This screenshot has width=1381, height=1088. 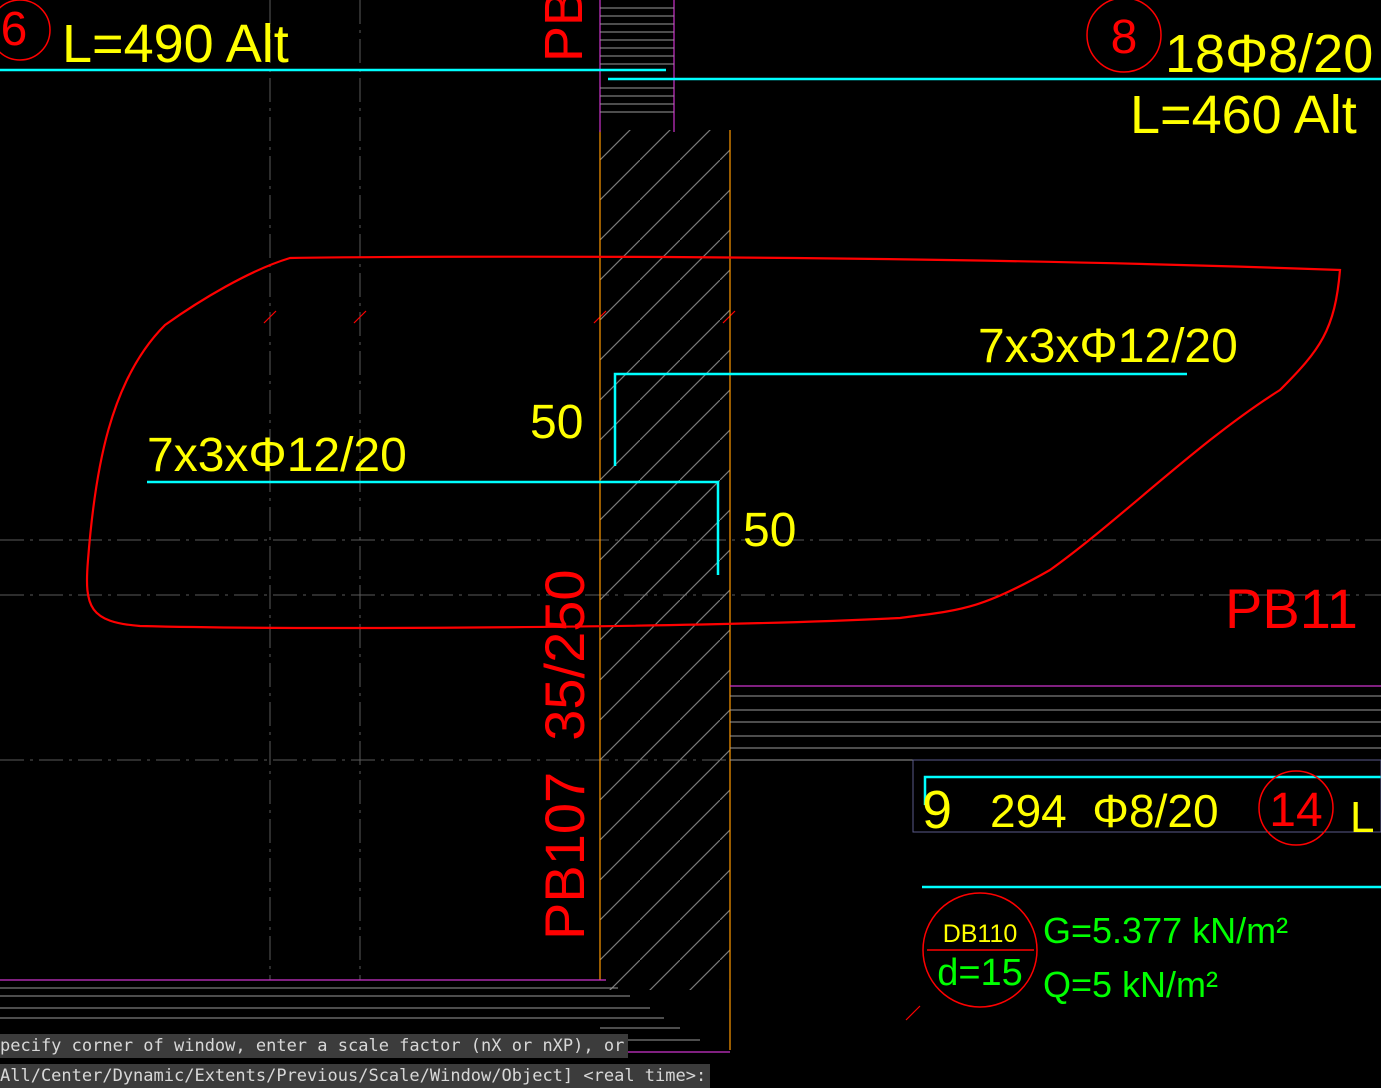 What do you see at coordinates (277, 455) in the screenshot?
I see `lower-reinforcement-label: 7x3xΦ12/20` at bounding box center [277, 455].